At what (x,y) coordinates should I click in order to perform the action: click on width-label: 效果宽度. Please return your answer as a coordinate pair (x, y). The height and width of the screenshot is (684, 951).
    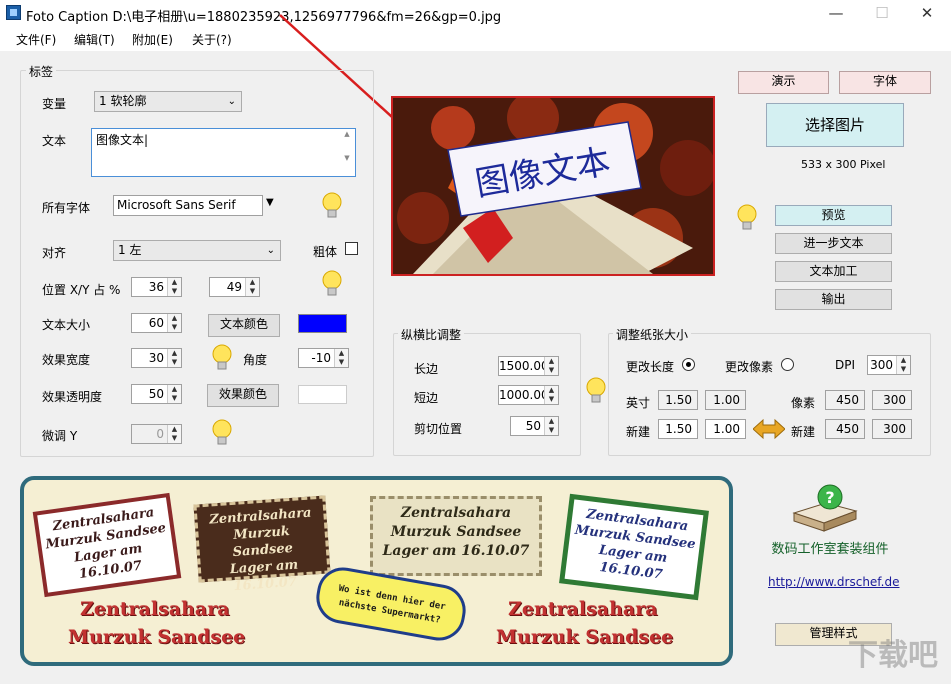
    Looking at the image, I should click on (66, 360).